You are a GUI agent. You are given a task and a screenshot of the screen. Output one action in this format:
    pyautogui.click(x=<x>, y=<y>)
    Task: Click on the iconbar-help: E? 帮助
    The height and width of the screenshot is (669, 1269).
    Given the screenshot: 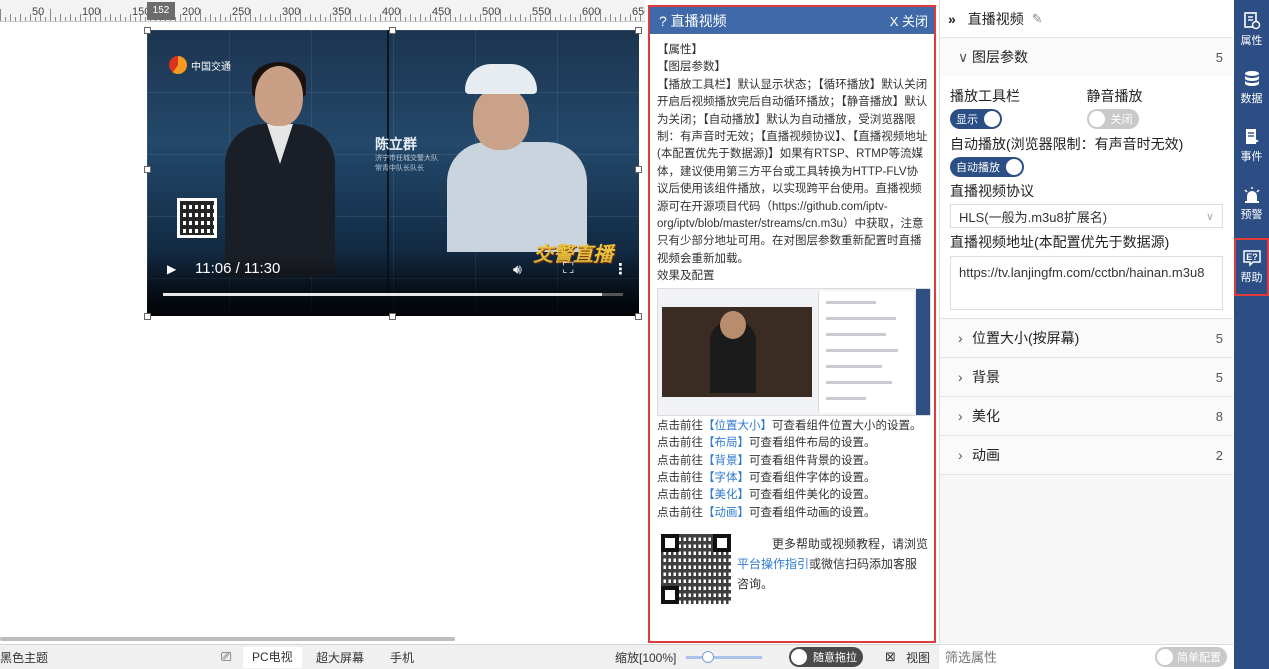 What is the action you would take?
    pyautogui.click(x=1251, y=267)
    